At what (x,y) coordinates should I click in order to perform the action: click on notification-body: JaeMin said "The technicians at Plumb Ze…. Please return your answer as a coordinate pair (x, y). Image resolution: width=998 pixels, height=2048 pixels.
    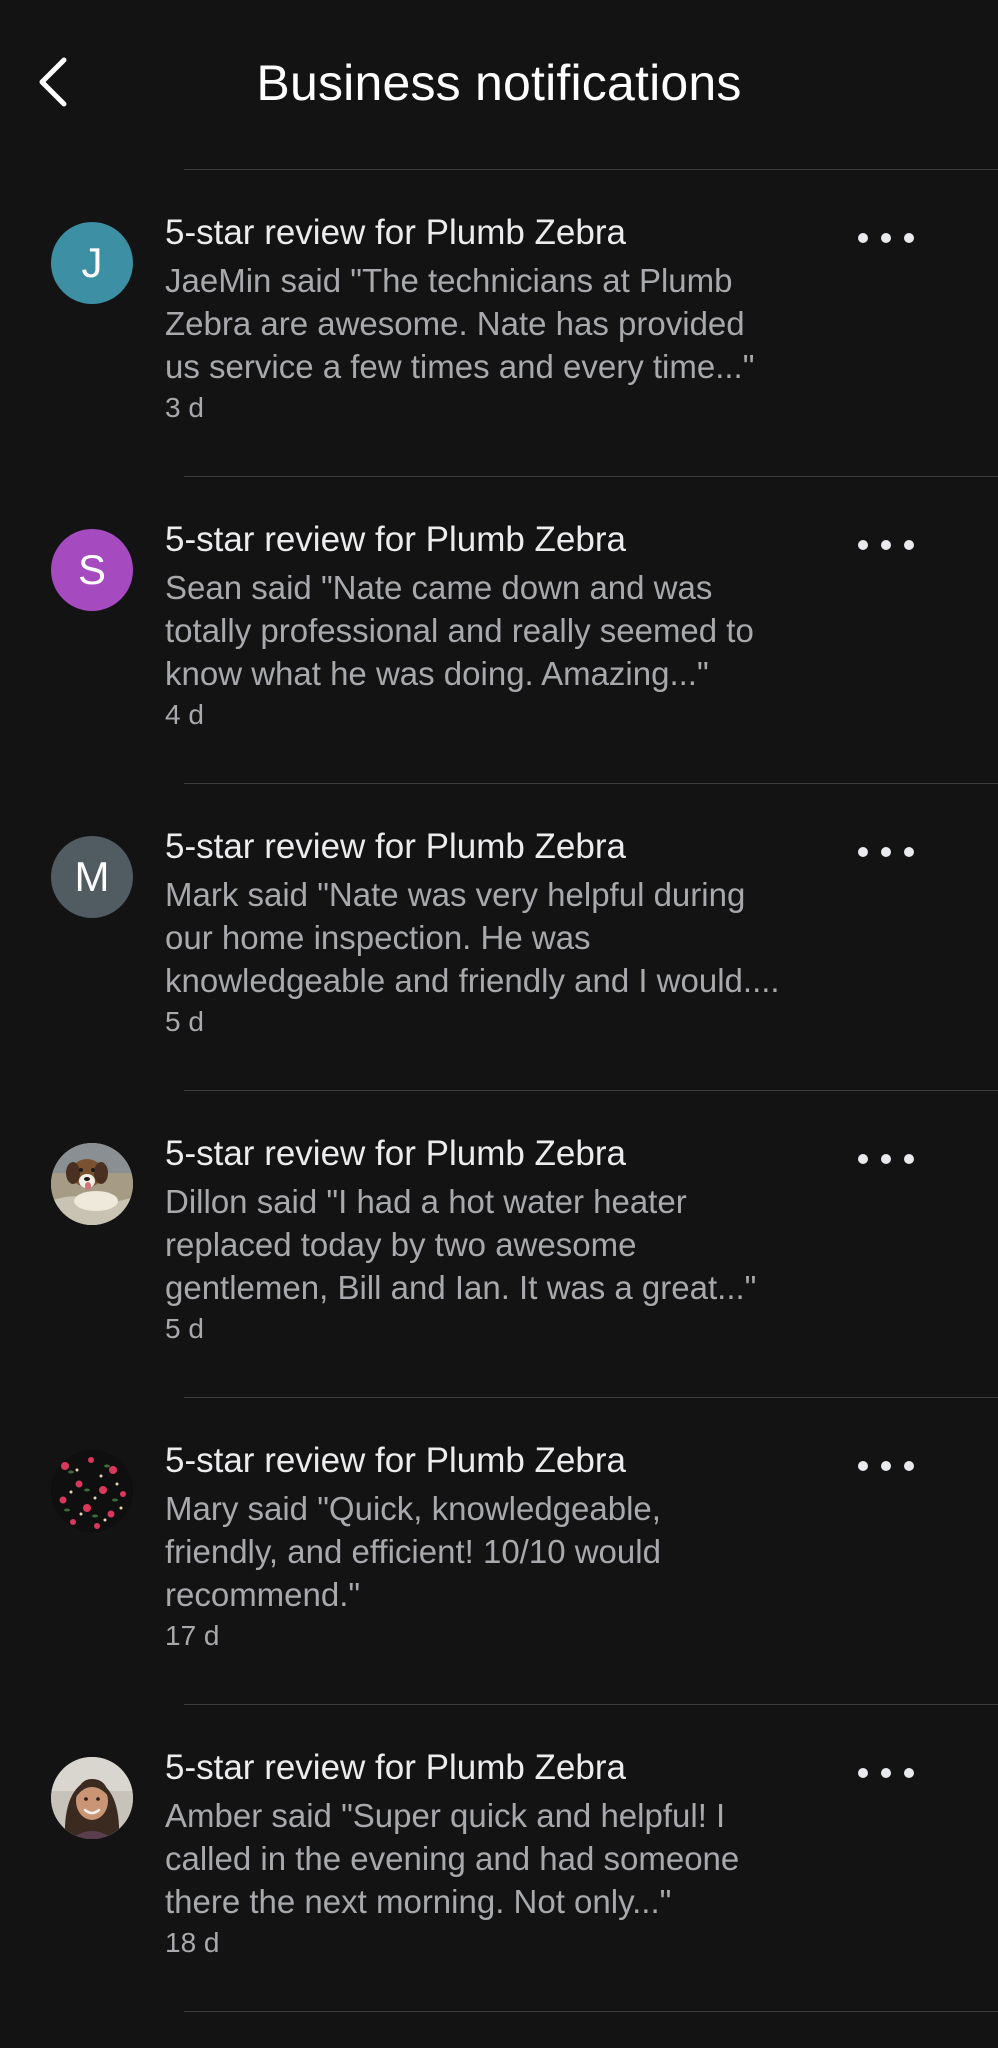
    Looking at the image, I should click on (460, 323).